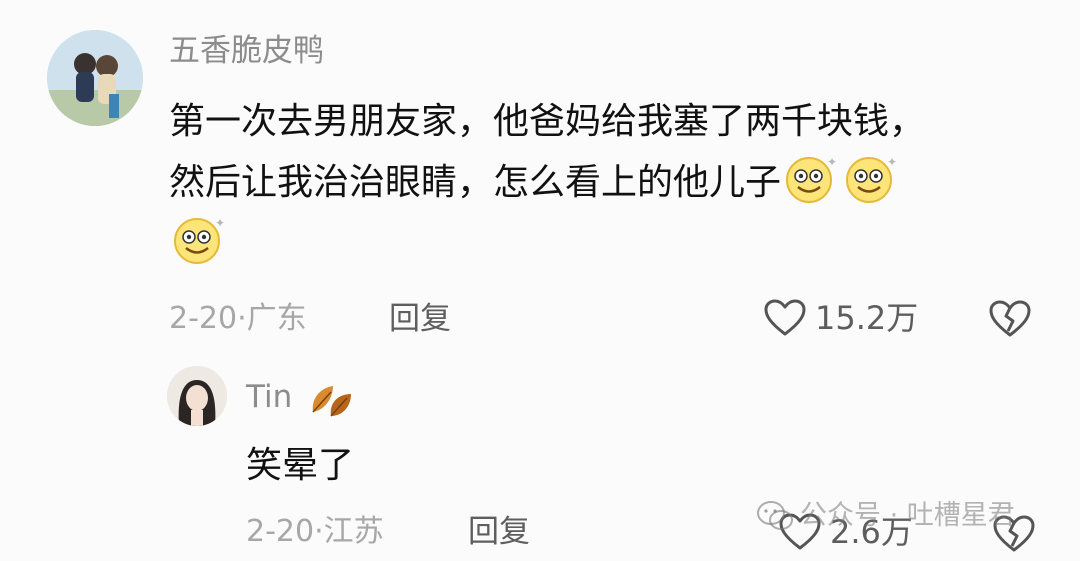  Describe the element at coordinates (785, 317) in the screenshot. I see `heart-icon` at that location.